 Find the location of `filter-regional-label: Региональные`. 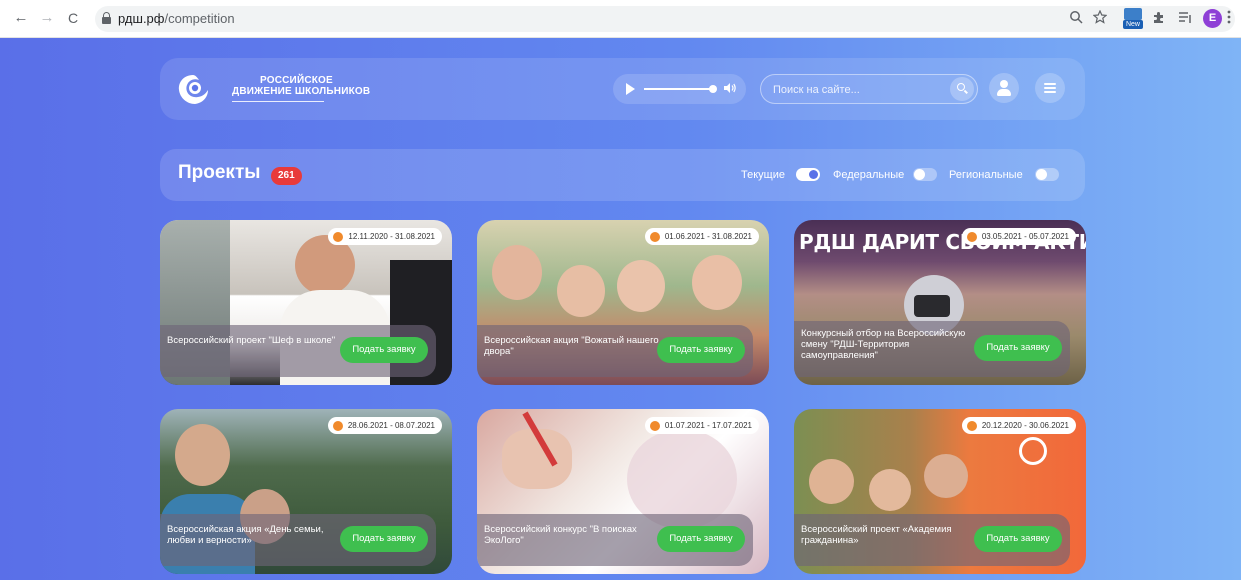

filter-regional-label: Региональные is located at coordinates (986, 175).